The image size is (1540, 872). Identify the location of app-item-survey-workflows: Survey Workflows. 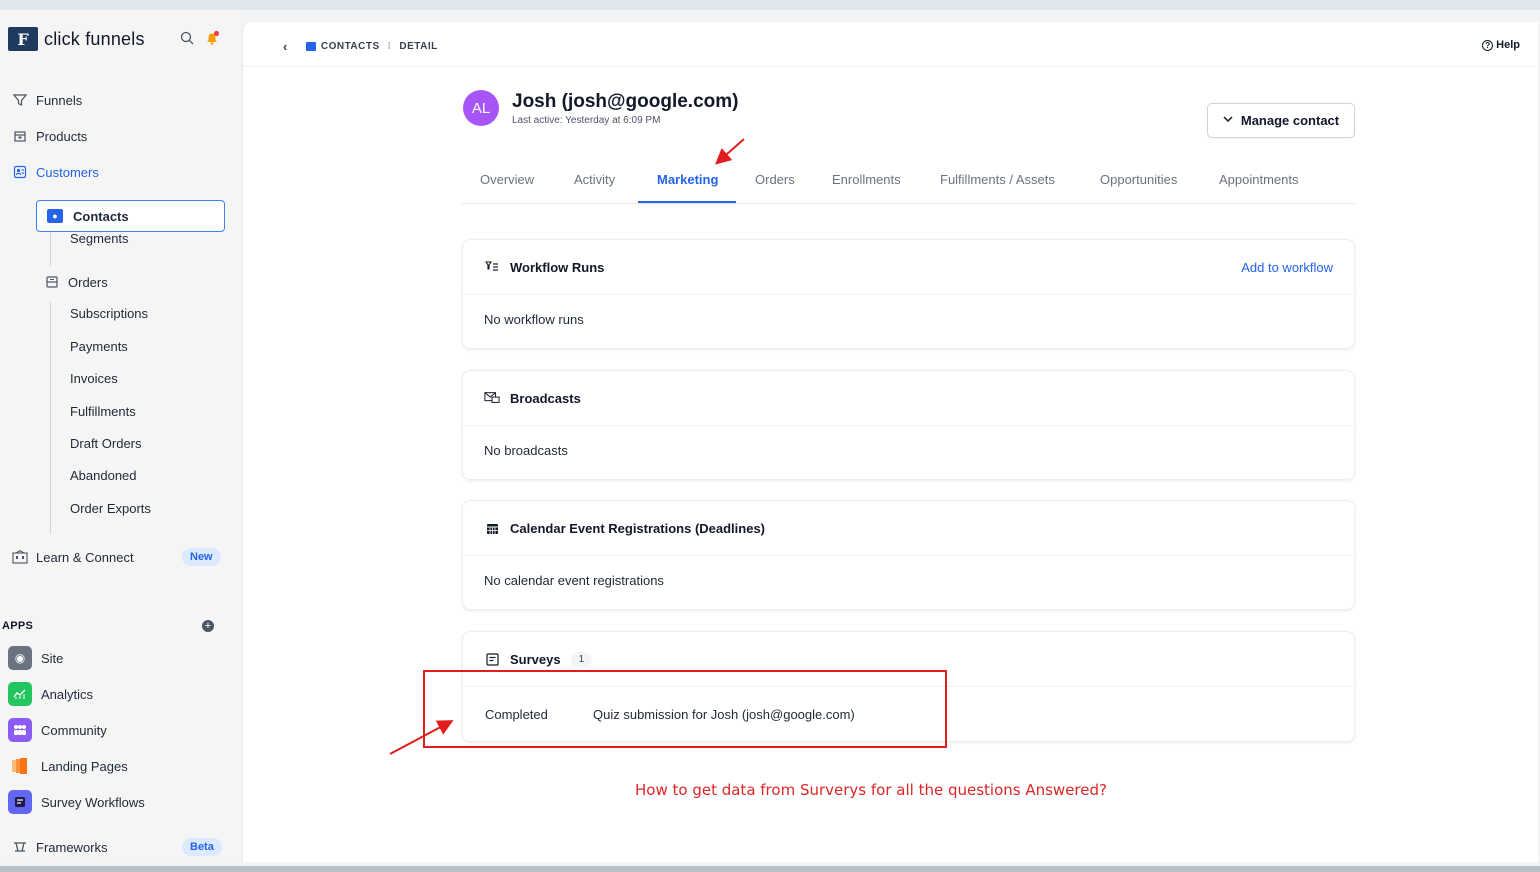
(76, 802).